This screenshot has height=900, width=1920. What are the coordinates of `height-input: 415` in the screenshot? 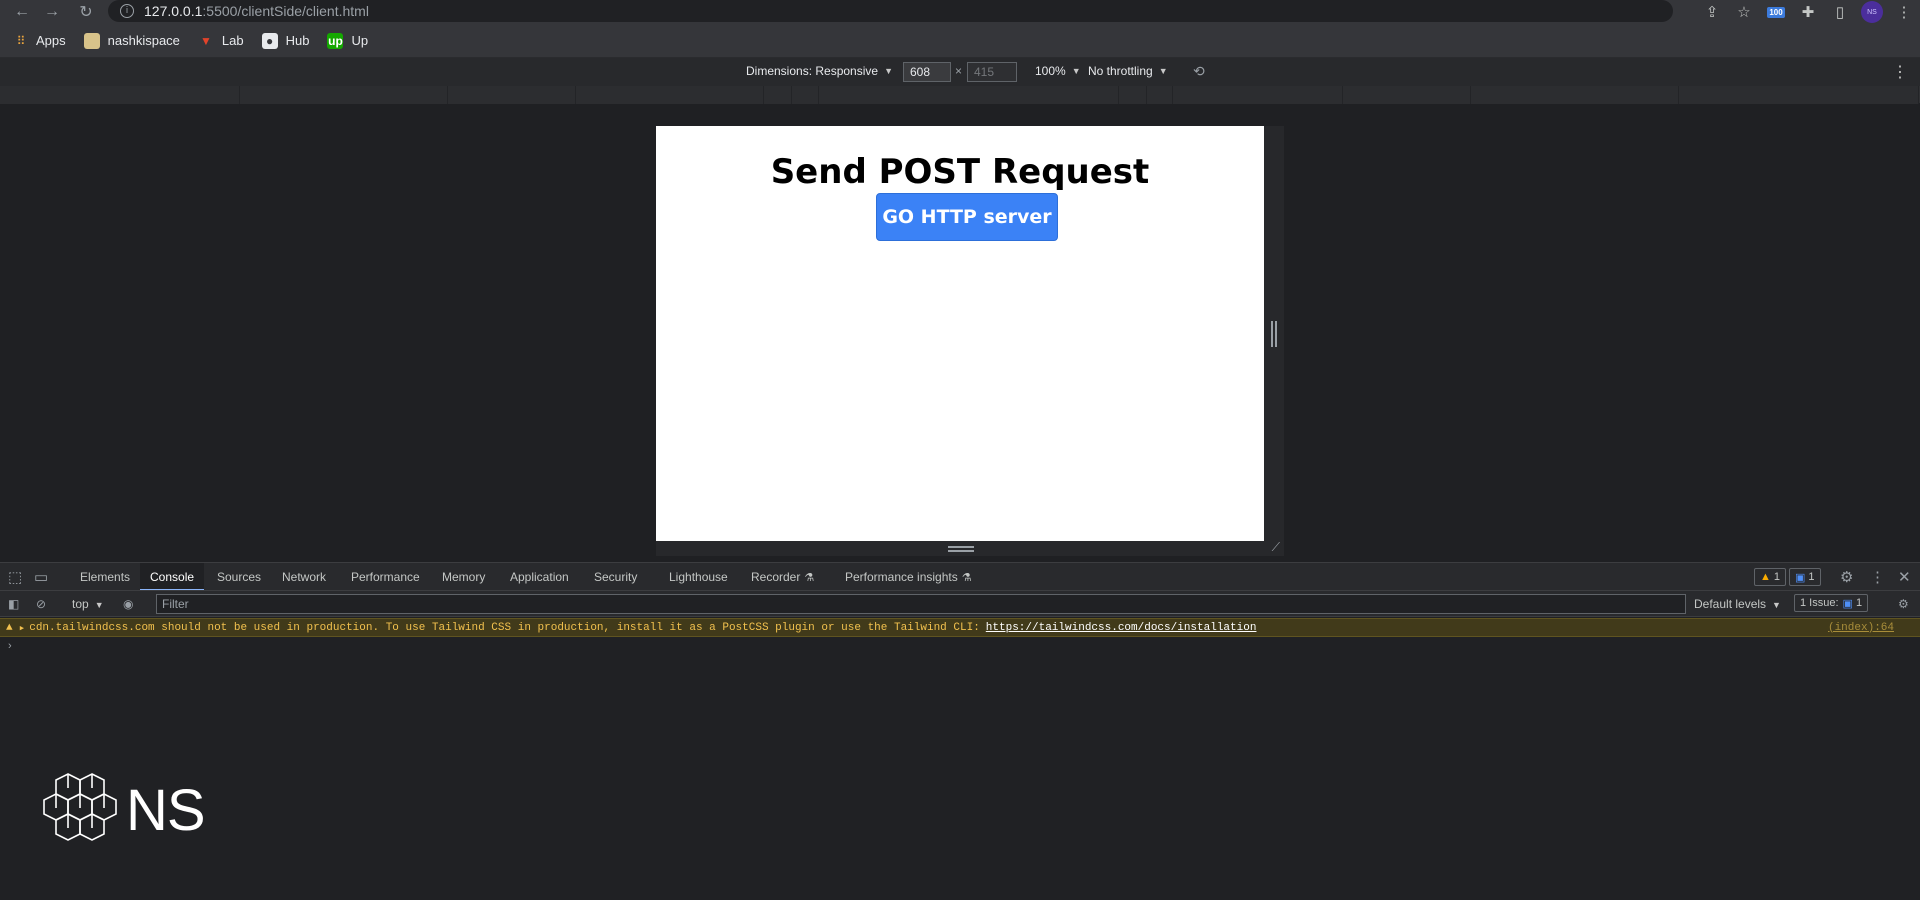 It's located at (992, 72).